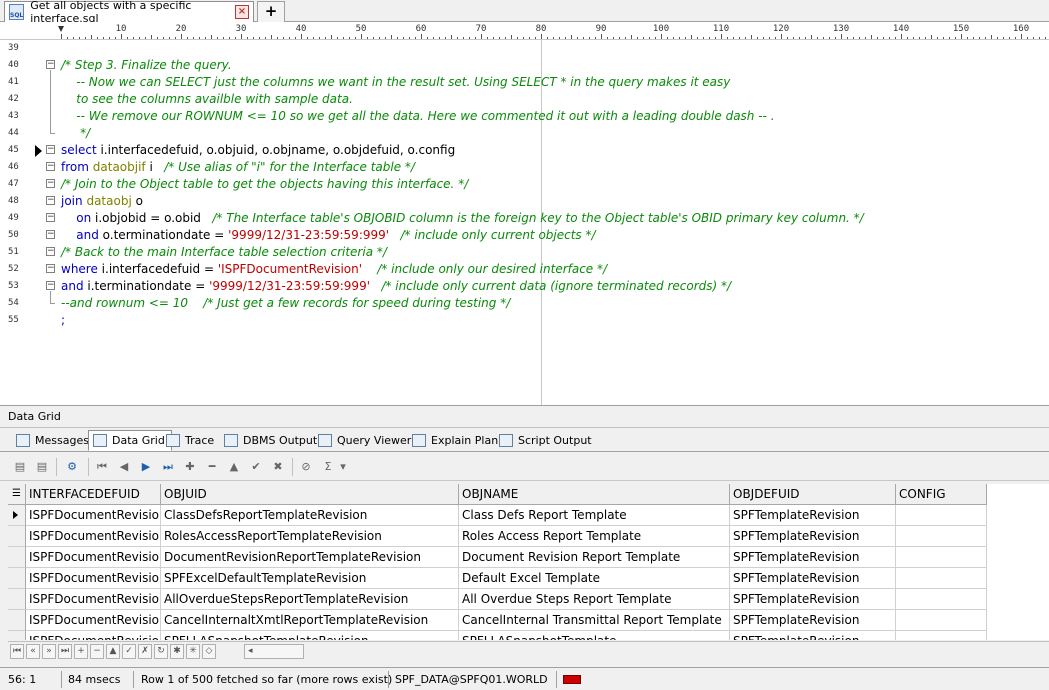 Image resolution: width=1049 pixels, height=690 pixels. What do you see at coordinates (234, 467) in the screenshot?
I see `edit-record-icon: ▲` at bounding box center [234, 467].